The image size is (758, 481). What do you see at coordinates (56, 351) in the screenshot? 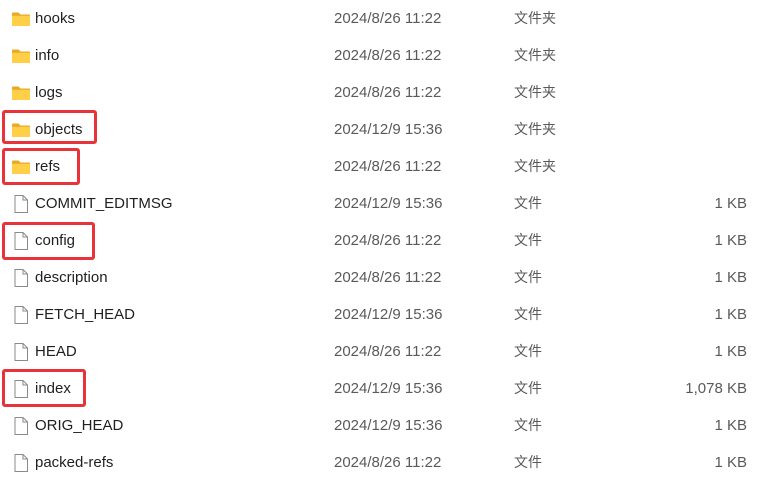
I see `file-name: HEAD` at bounding box center [56, 351].